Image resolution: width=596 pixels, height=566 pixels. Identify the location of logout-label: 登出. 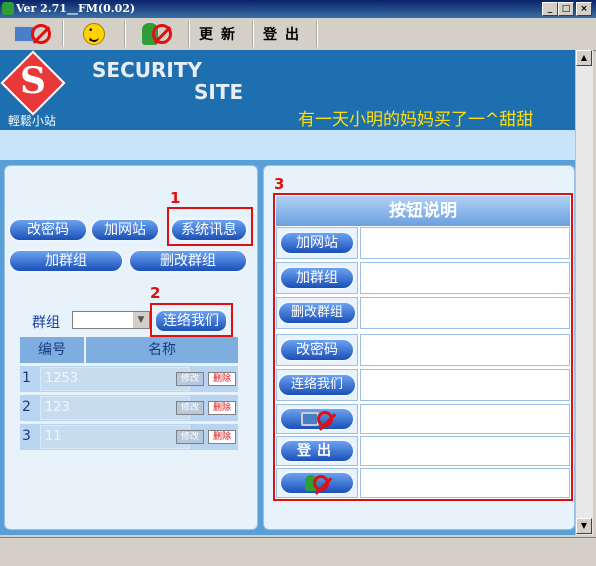
(285, 34).